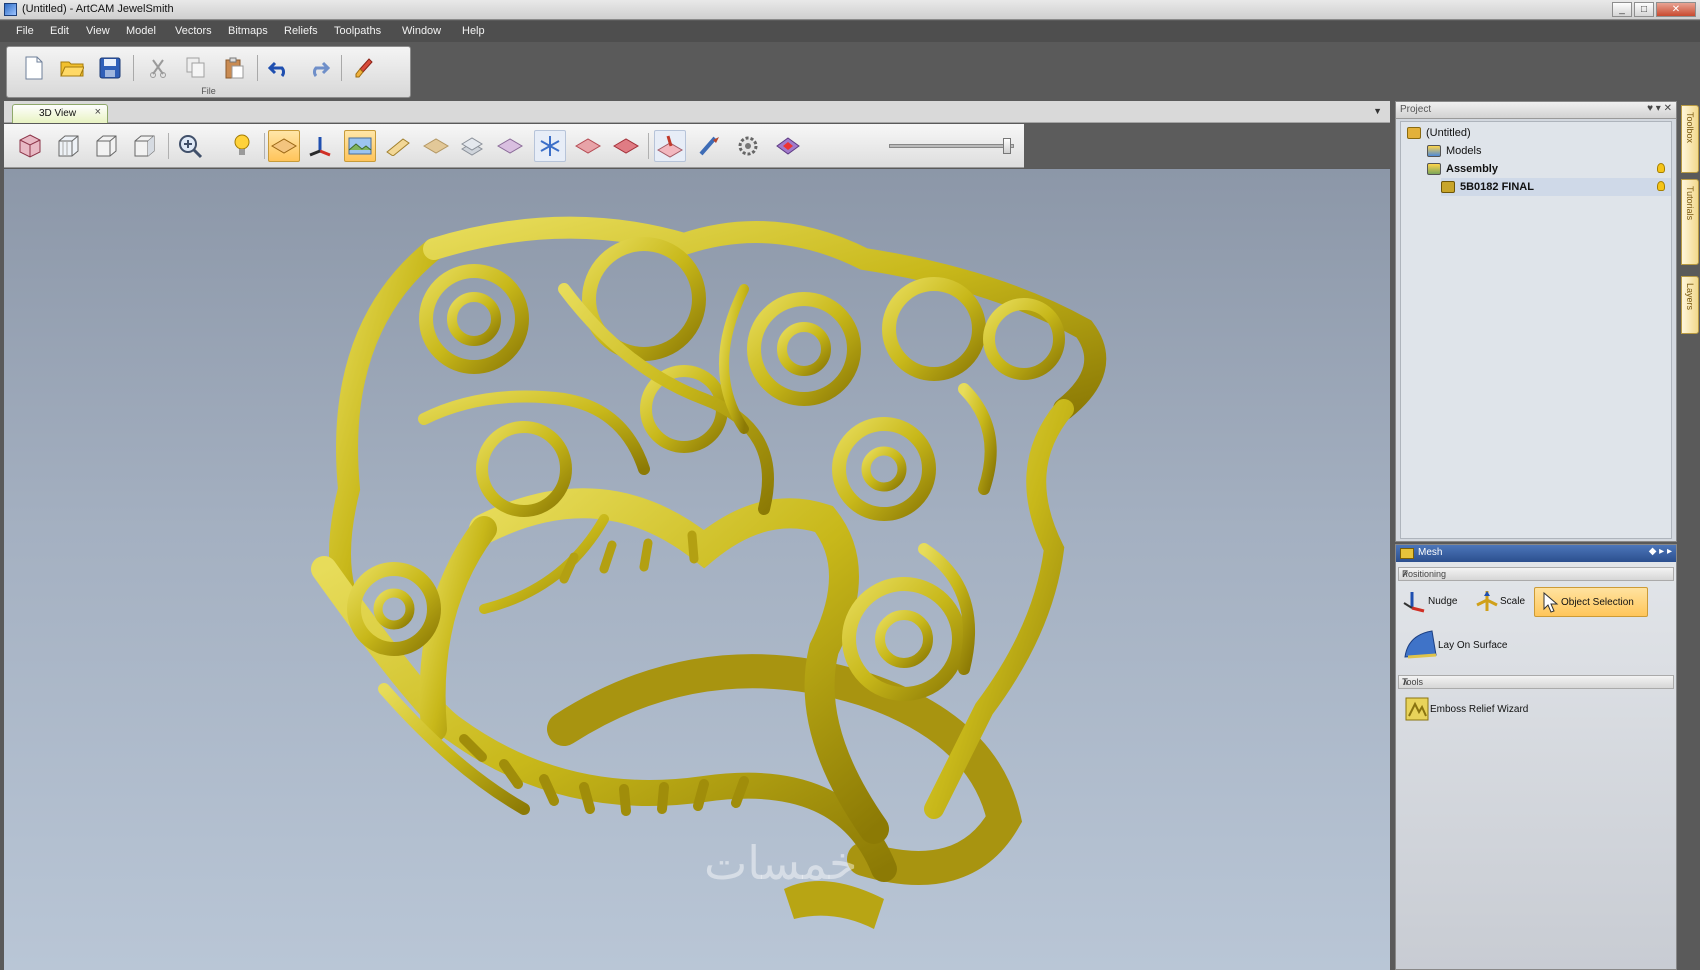 Image resolution: width=1700 pixels, height=970 pixels. Describe the element at coordinates (68, 146) in the screenshot. I see `front-view-icon` at that location.